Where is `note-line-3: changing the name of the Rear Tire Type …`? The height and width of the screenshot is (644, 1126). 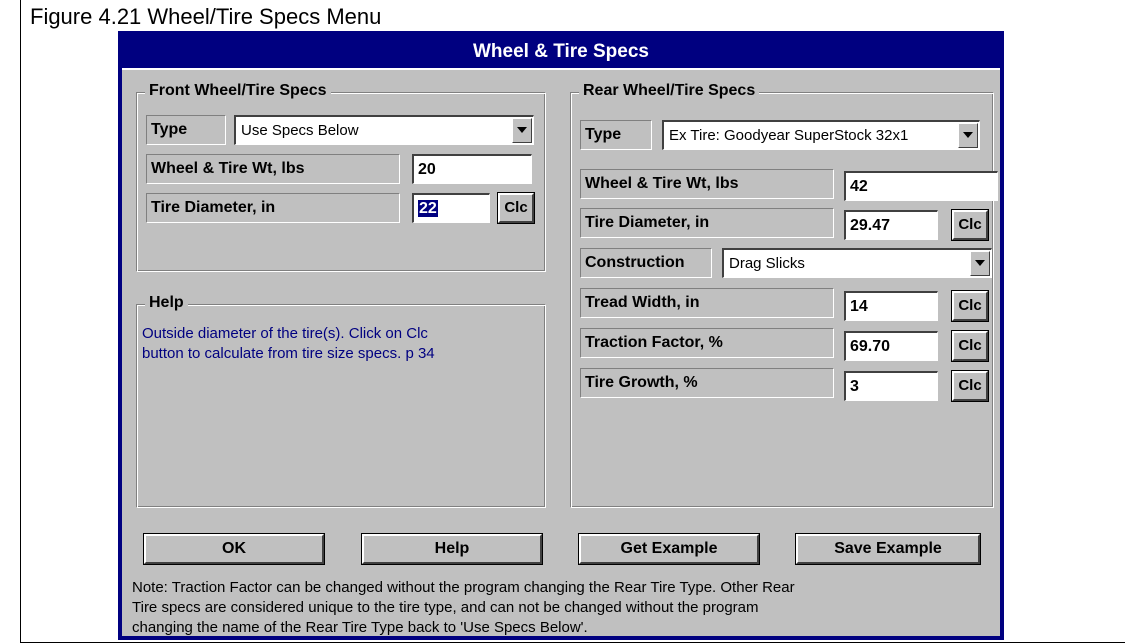
note-line-3: changing the name of the Rear Tire Type … is located at coordinates (360, 627).